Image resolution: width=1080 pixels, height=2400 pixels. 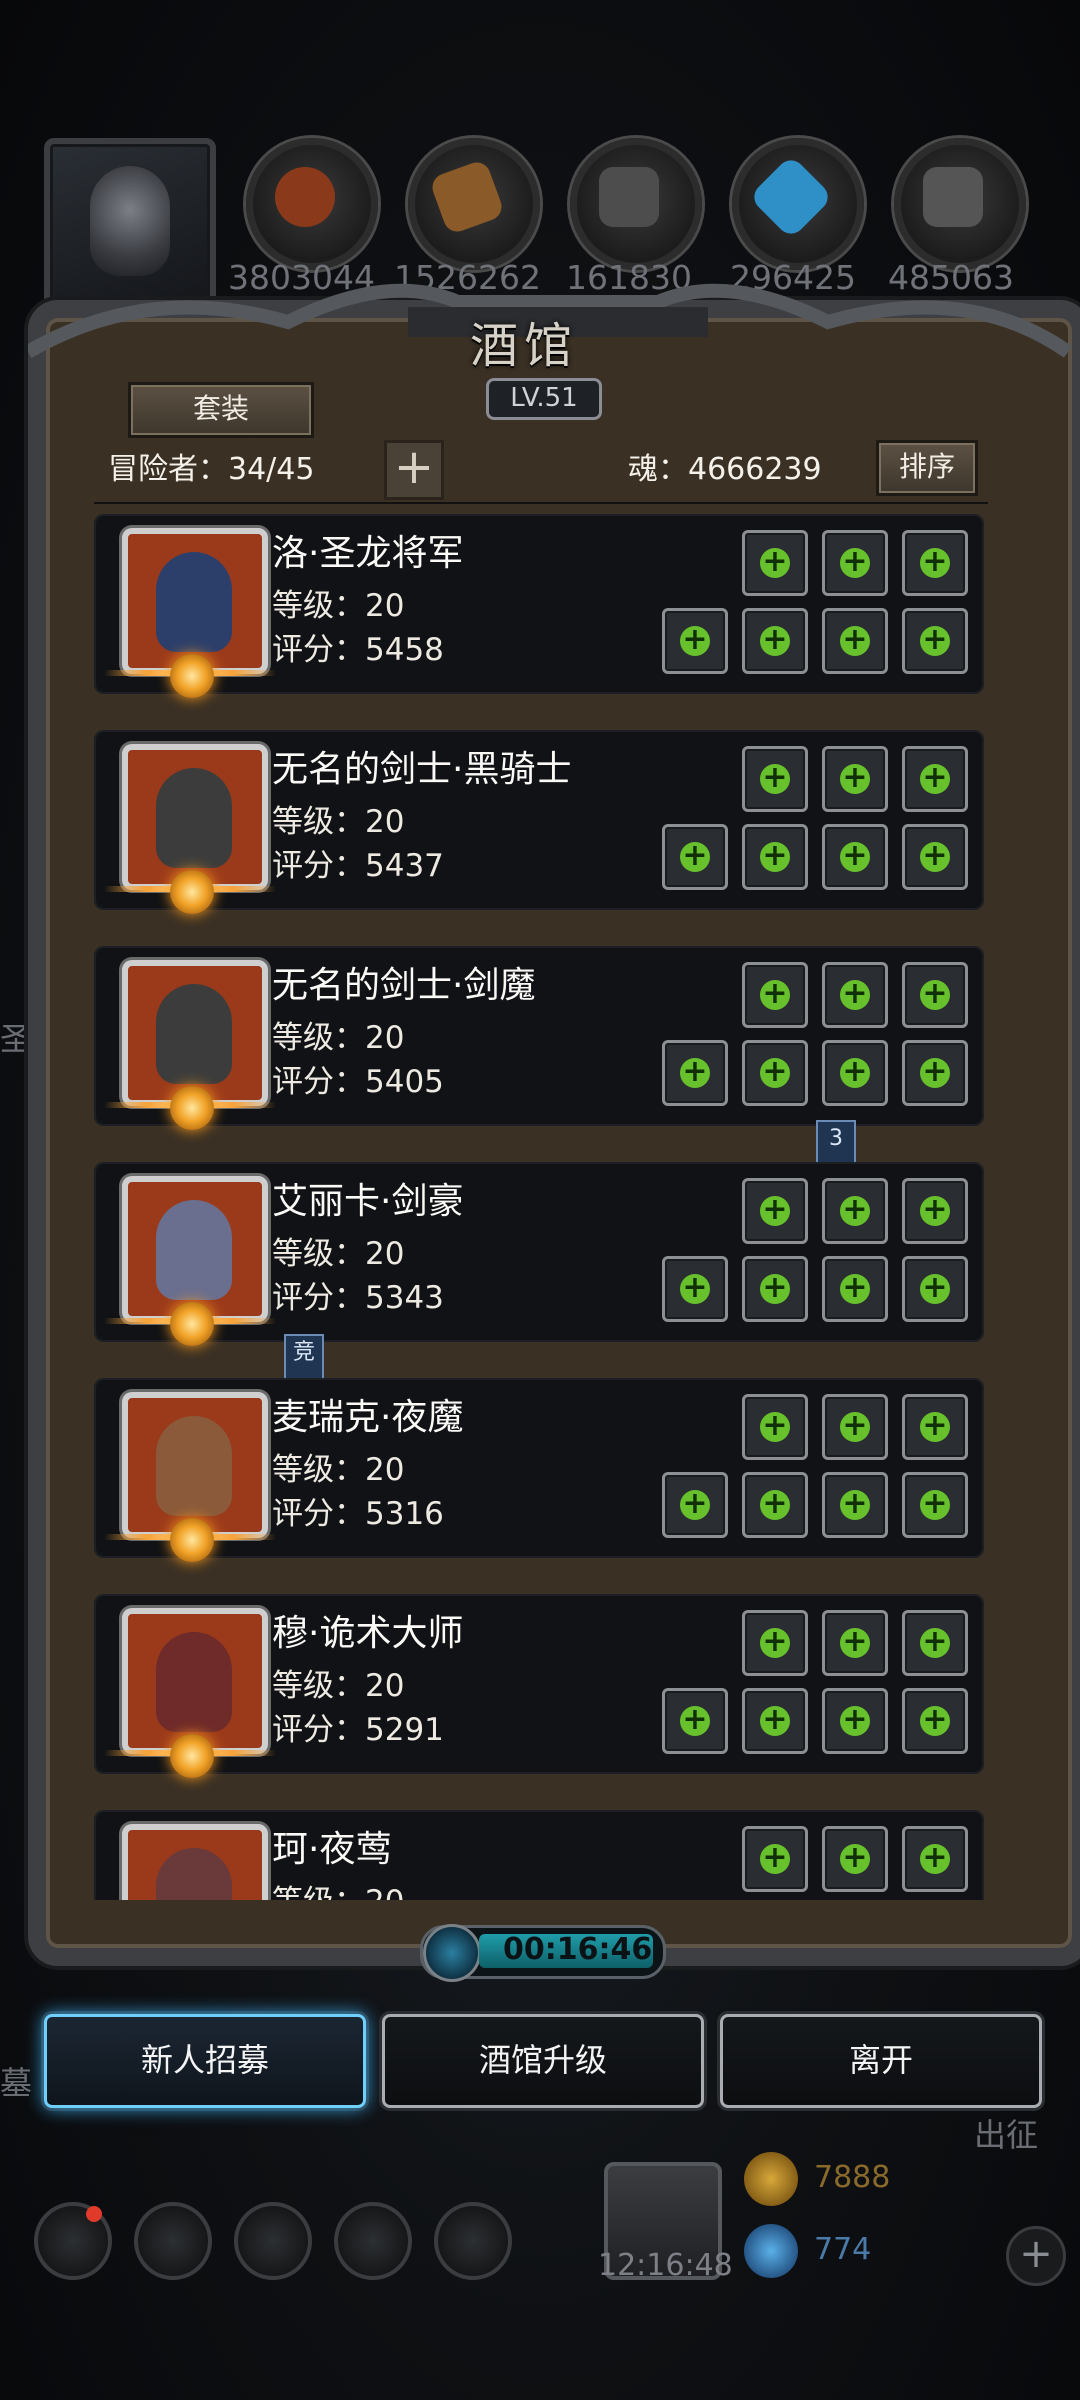 I want to click on adventurer-count: 冒险者：34/45, so click(x=211, y=469).